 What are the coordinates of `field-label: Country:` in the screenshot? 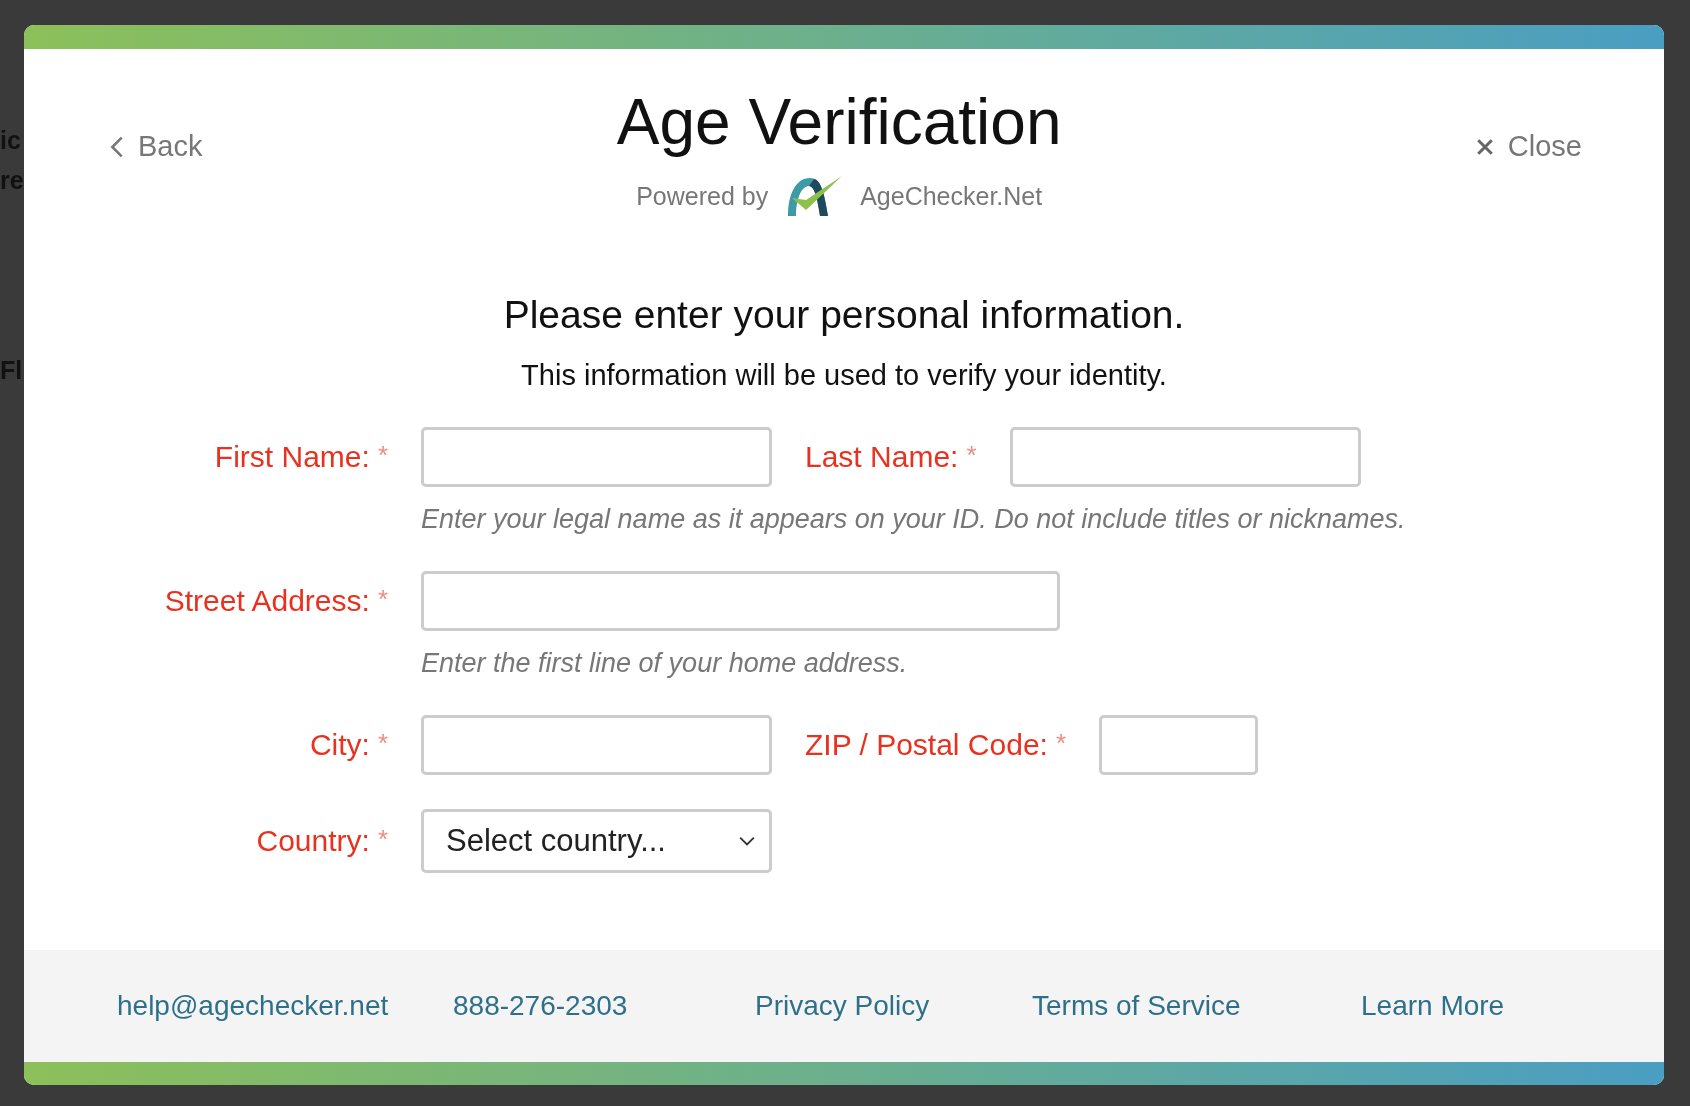 It's located at (313, 841).